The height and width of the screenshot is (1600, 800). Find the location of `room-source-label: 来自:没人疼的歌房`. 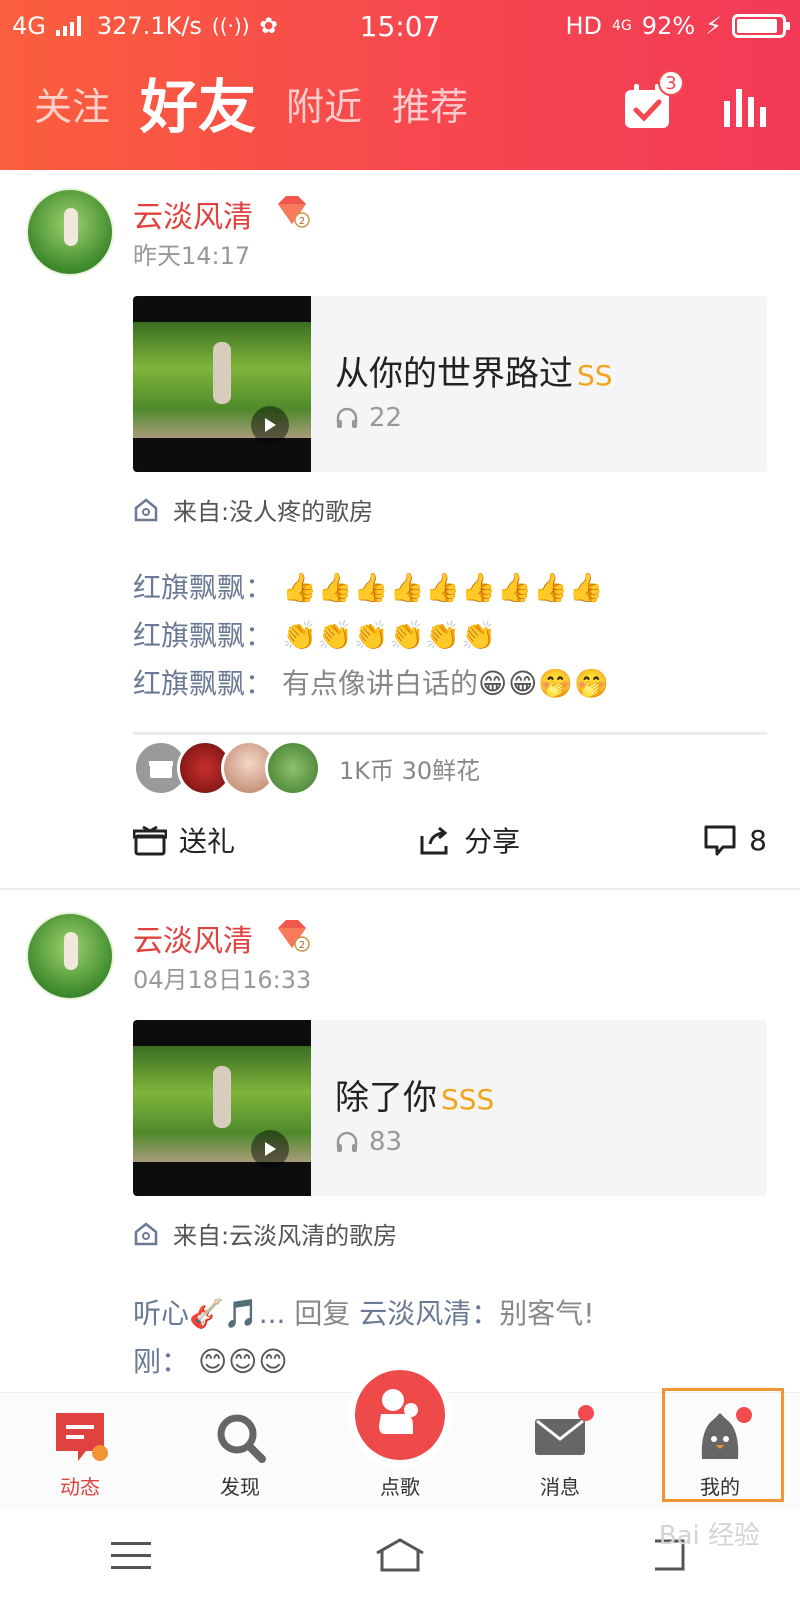

room-source-label: 来自:没人疼的歌房 is located at coordinates (273, 512).